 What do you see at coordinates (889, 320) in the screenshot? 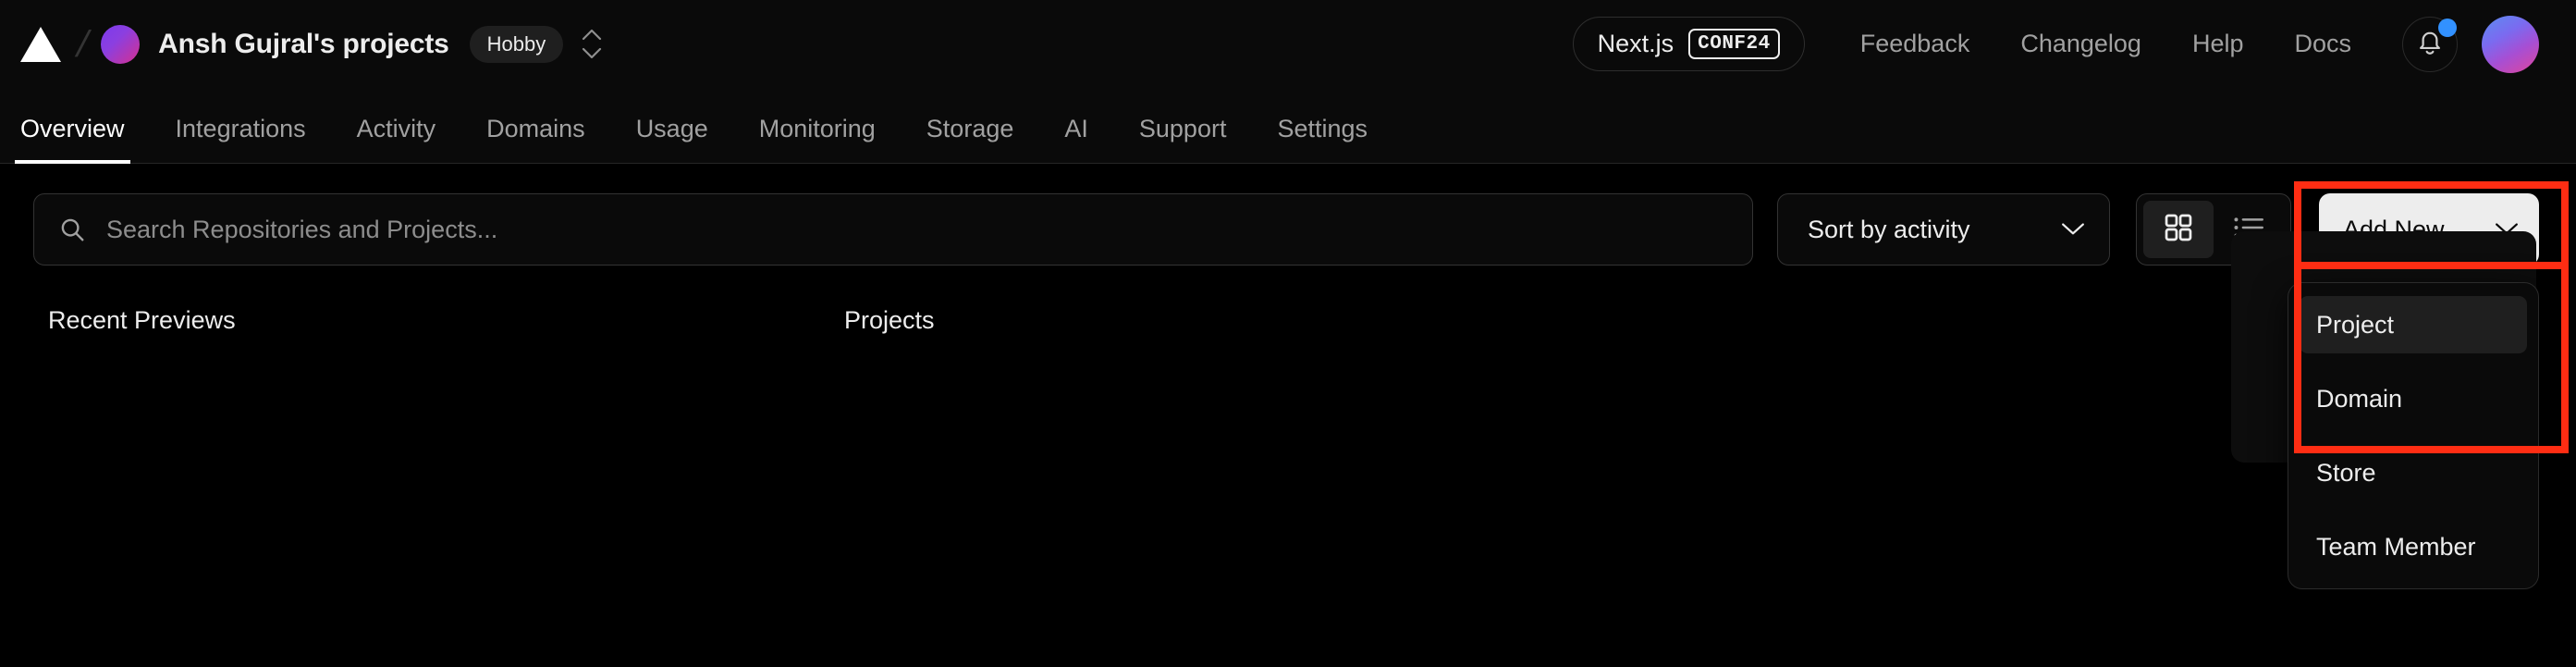
I see `projects-heading: Projects` at bounding box center [889, 320].